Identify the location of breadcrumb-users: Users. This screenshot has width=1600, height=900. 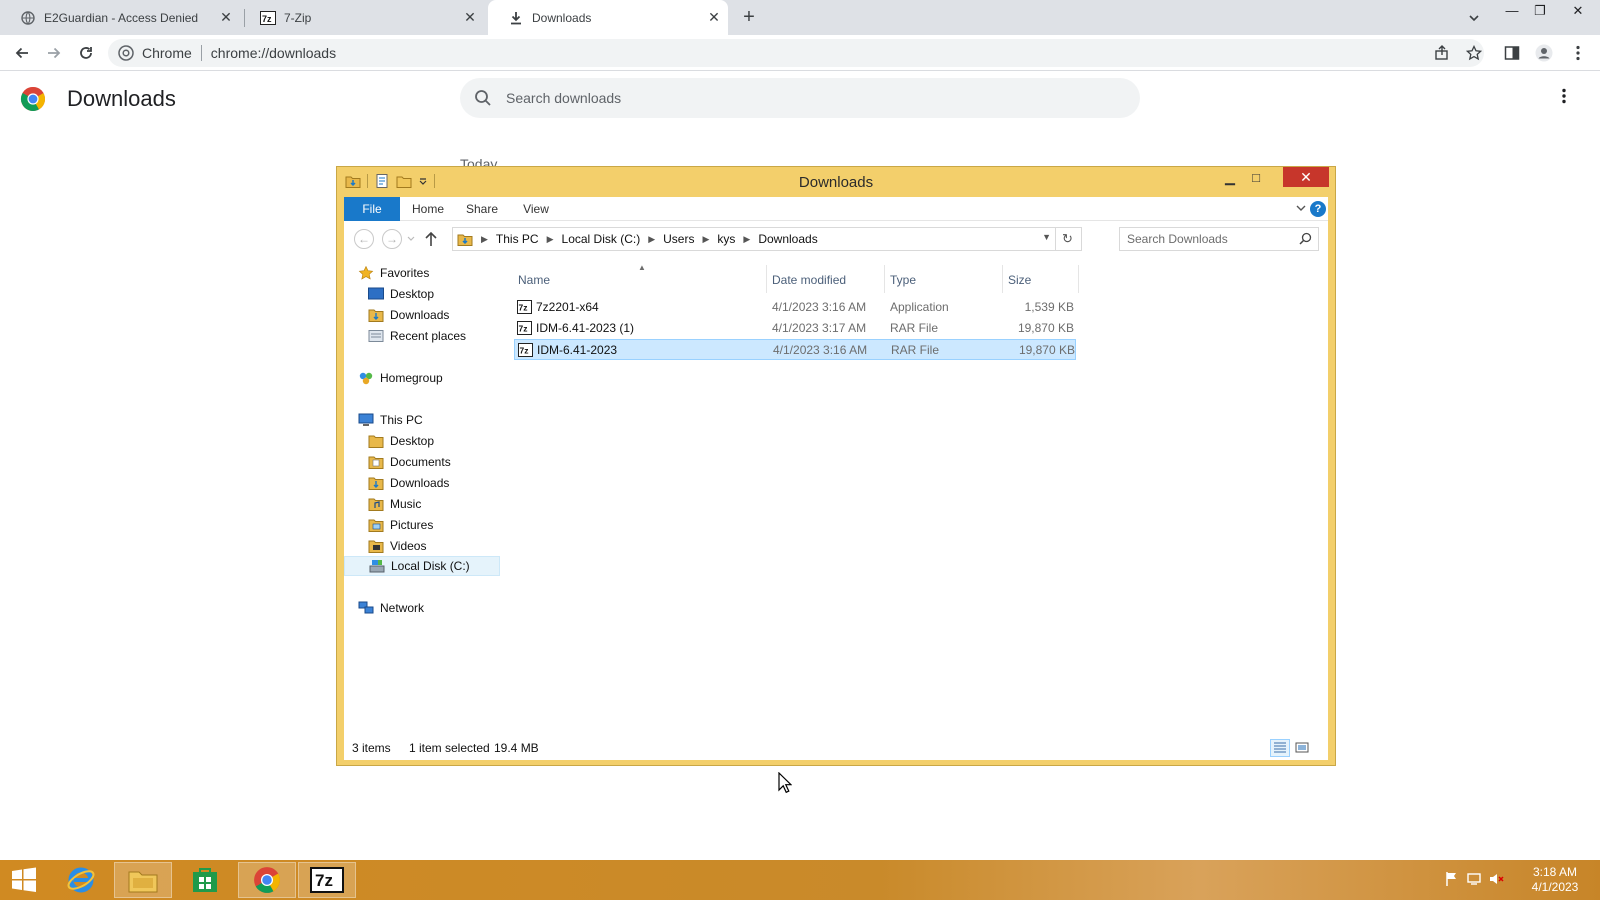
(678, 239).